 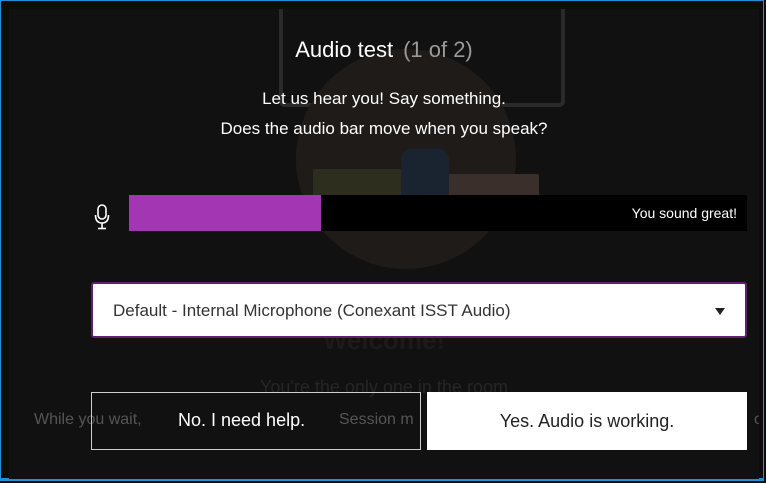 I want to click on dialog-step-indicator: (1 of 2), so click(x=438, y=49).